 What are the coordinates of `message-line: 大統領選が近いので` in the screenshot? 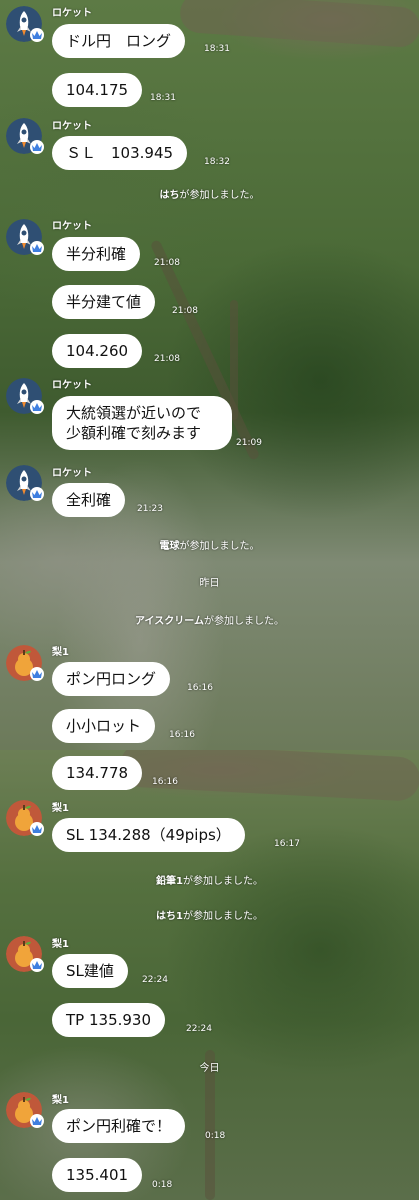 It's located at (134, 413).